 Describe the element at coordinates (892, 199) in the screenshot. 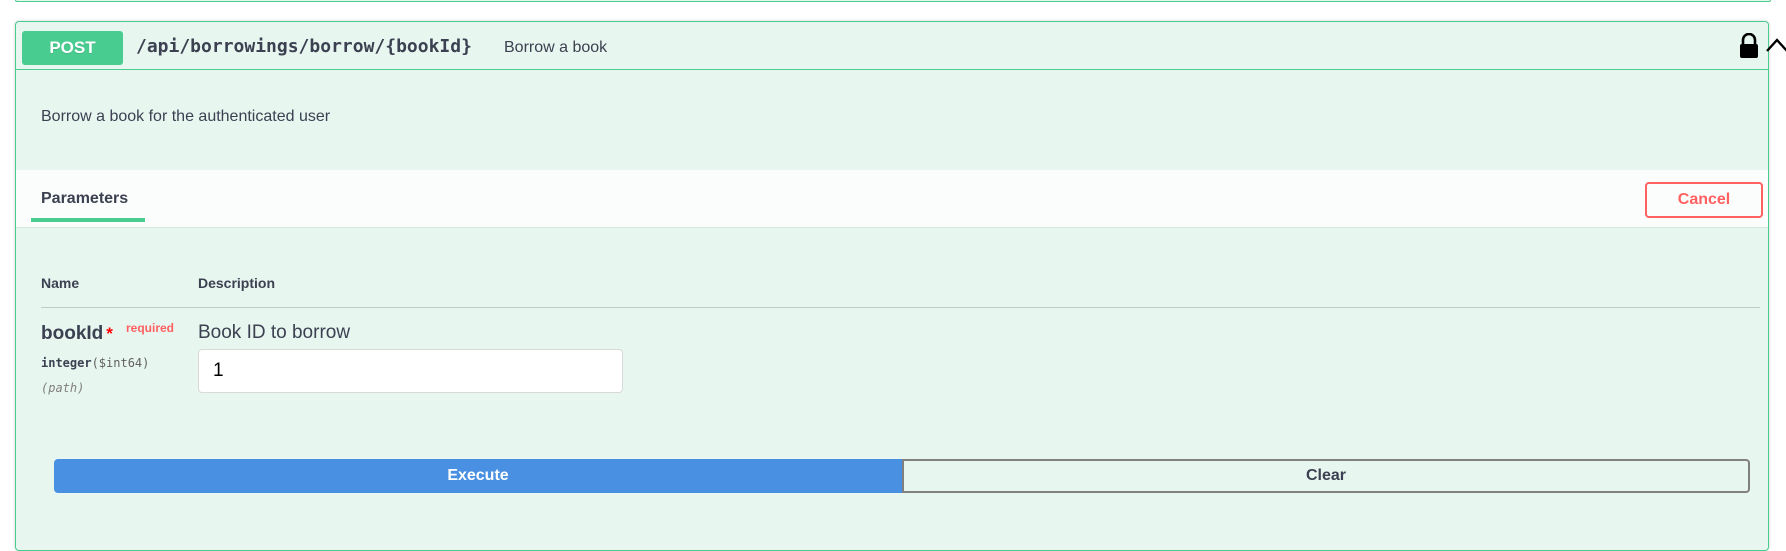

I see `parameters-tab-bar: Parameters Cancel` at that location.